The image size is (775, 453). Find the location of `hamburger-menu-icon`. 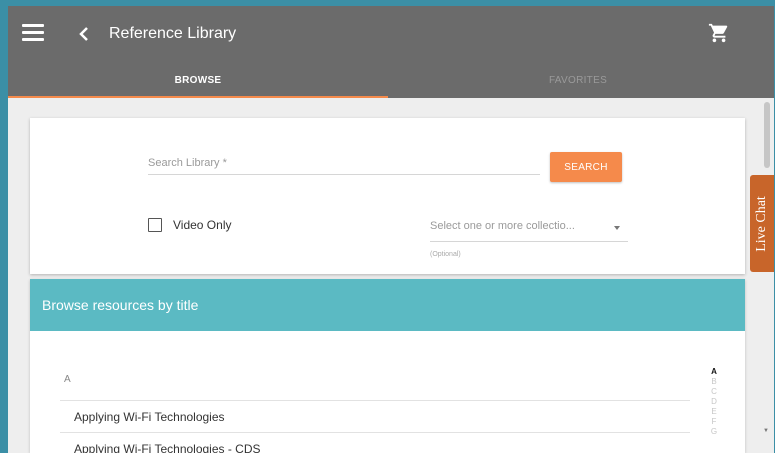

hamburger-menu-icon is located at coordinates (33, 33).